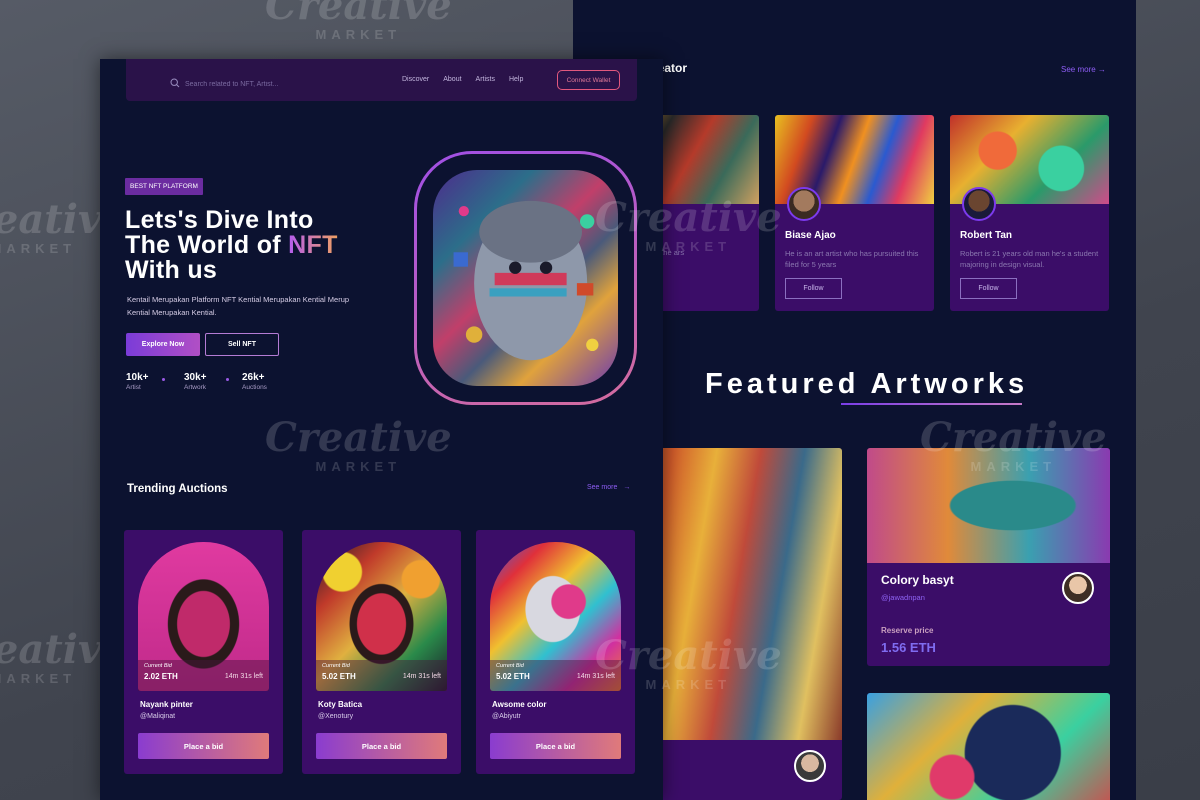 The image size is (1200, 800). What do you see at coordinates (254, 381) in the screenshot?
I see `stat-auctions: 26k+ Auctions` at bounding box center [254, 381].